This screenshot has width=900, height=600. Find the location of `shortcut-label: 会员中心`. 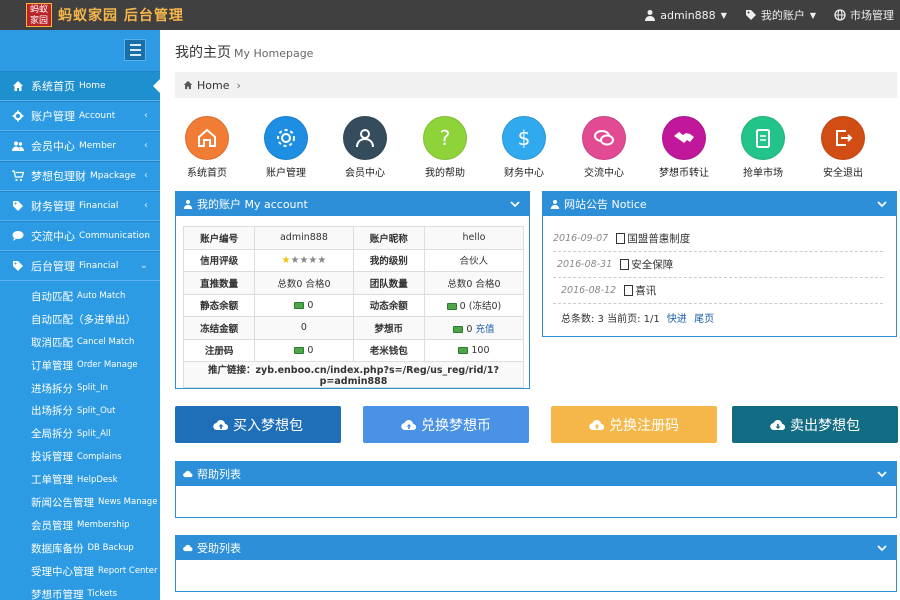

shortcut-label: 会员中心 is located at coordinates (365, 173).